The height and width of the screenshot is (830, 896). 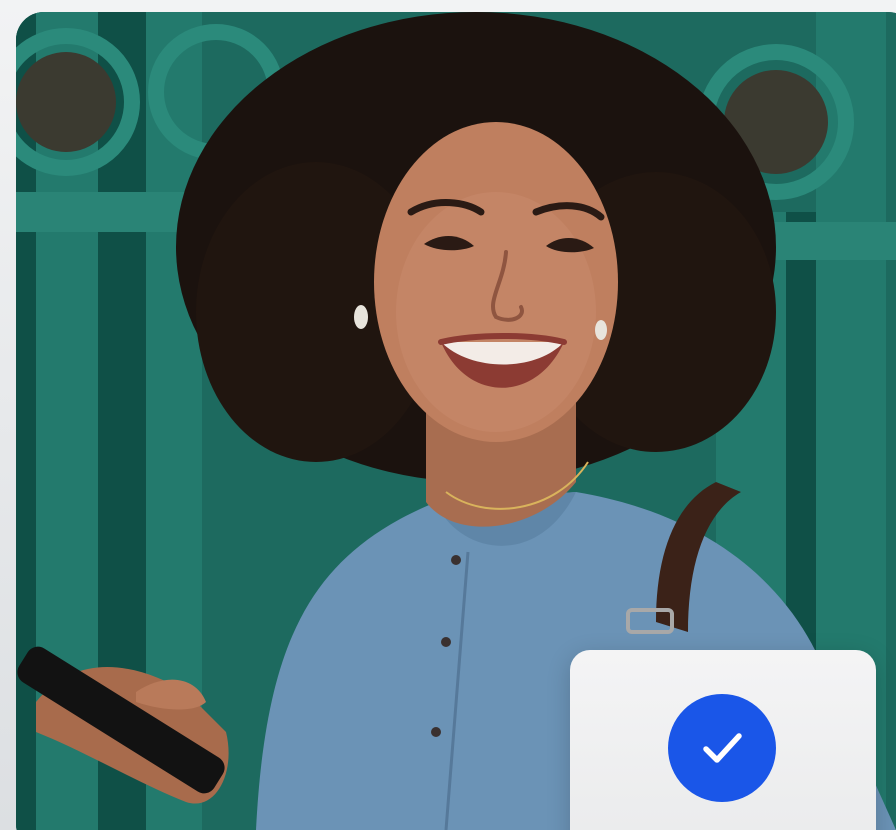 I want to click on checkmark-icon, so click(x=722, y=748).